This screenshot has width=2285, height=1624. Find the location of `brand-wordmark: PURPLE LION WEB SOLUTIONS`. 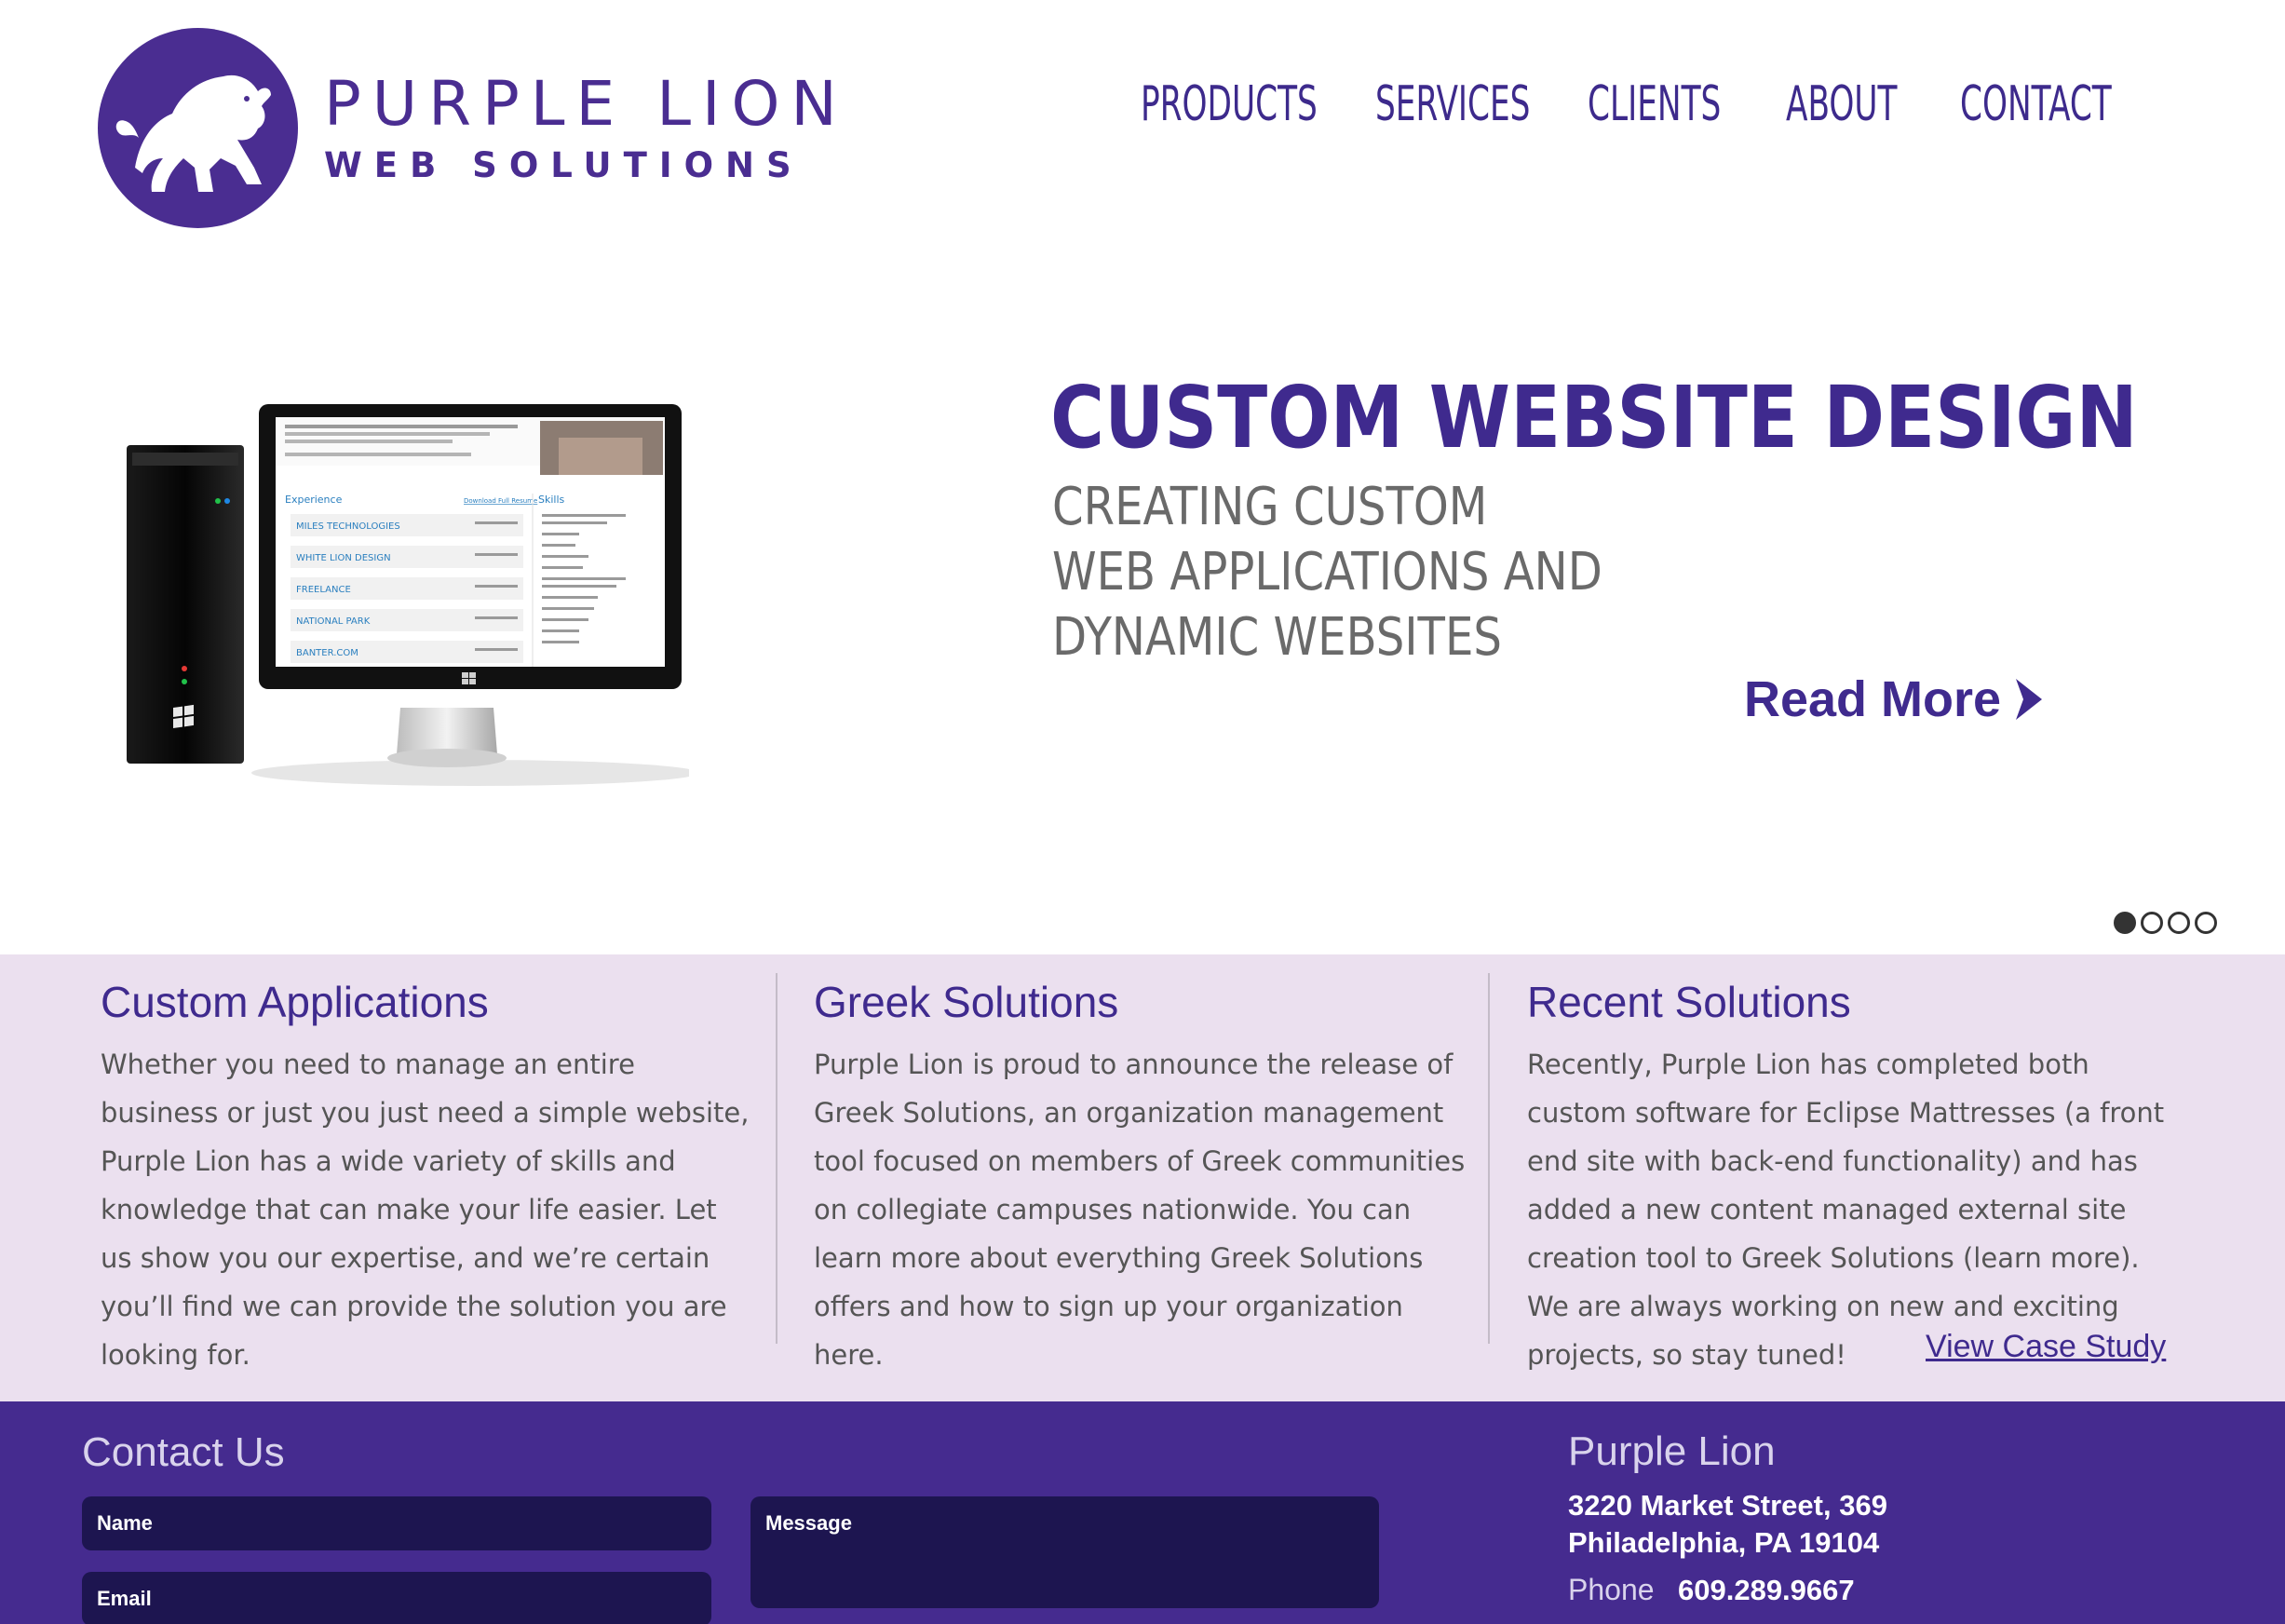

brand-wordmark: PURPLE LION WEB SOLUTIONS is located at coordinates (586, 128).